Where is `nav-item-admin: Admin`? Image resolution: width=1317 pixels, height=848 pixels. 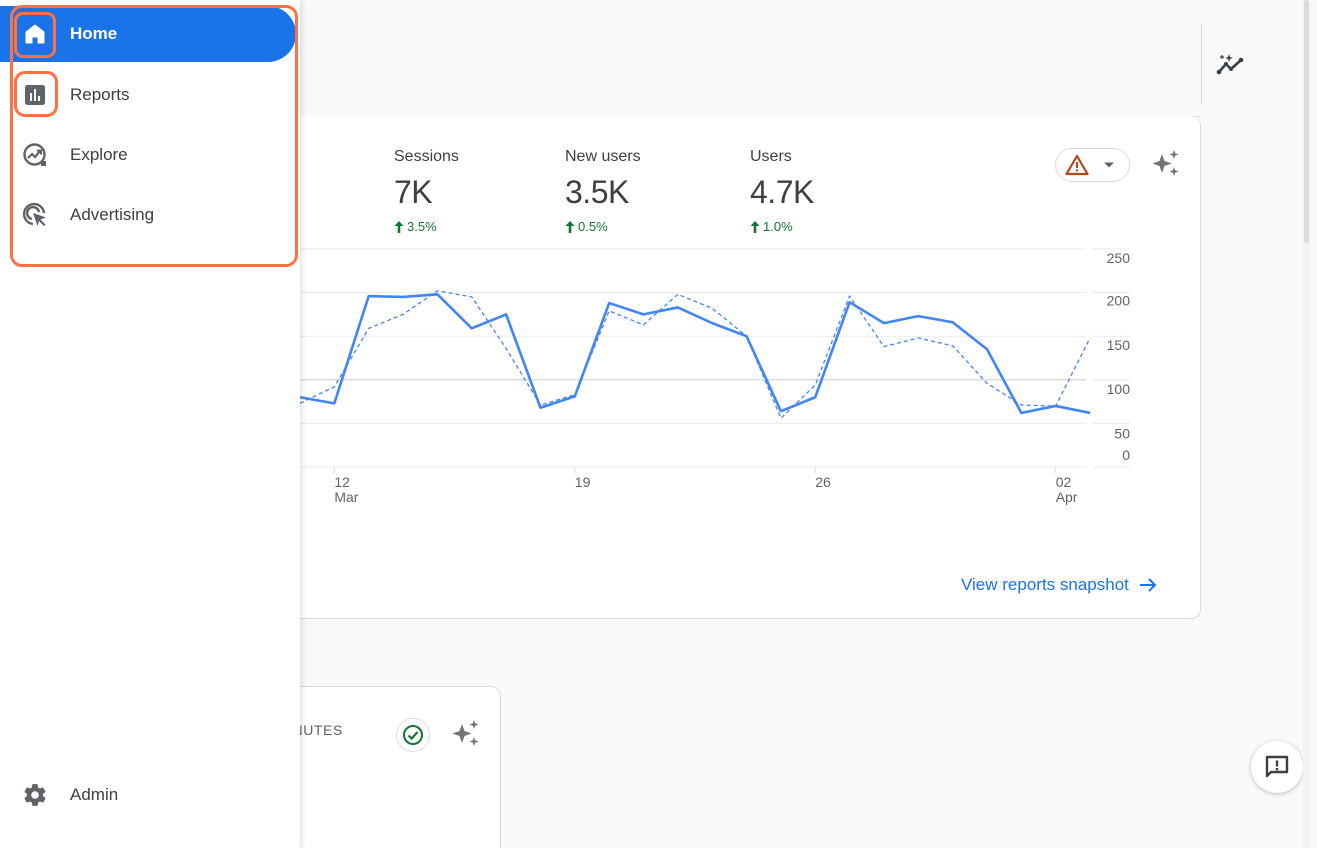
nav-item-admin: Admin is located at coordinates (148, 795).